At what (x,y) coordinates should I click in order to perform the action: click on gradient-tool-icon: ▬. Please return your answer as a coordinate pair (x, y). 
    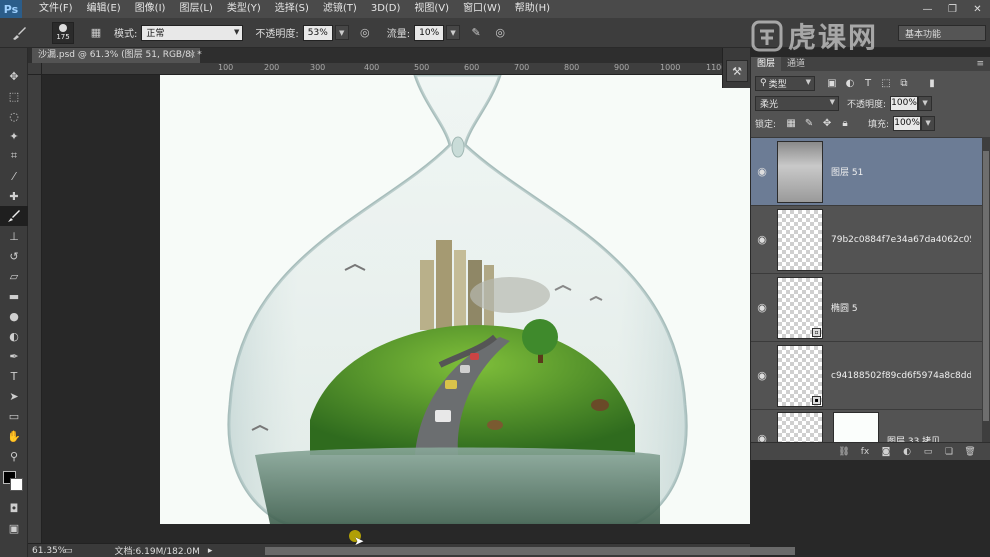
    Looking at the image, I should click on (14, 296).